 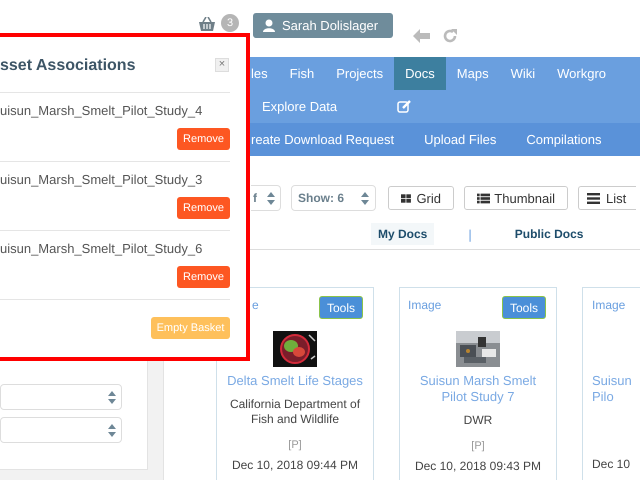 What do you see at coordinates (564, 139) in the screenshot?
I see `nav-link: Compilations` at bounding box center [564, 139].